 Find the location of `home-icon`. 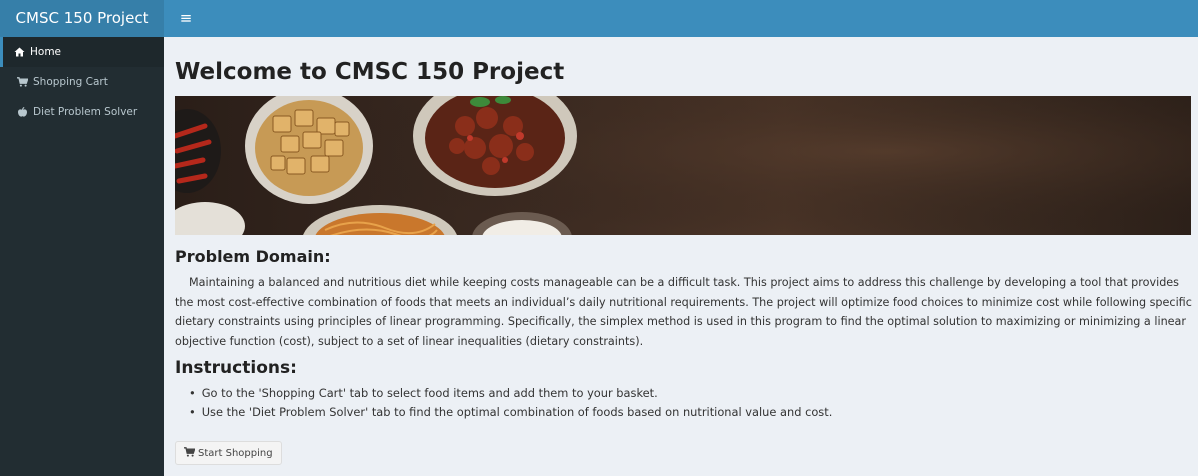

home-icon is located at coordinates (21, 52).